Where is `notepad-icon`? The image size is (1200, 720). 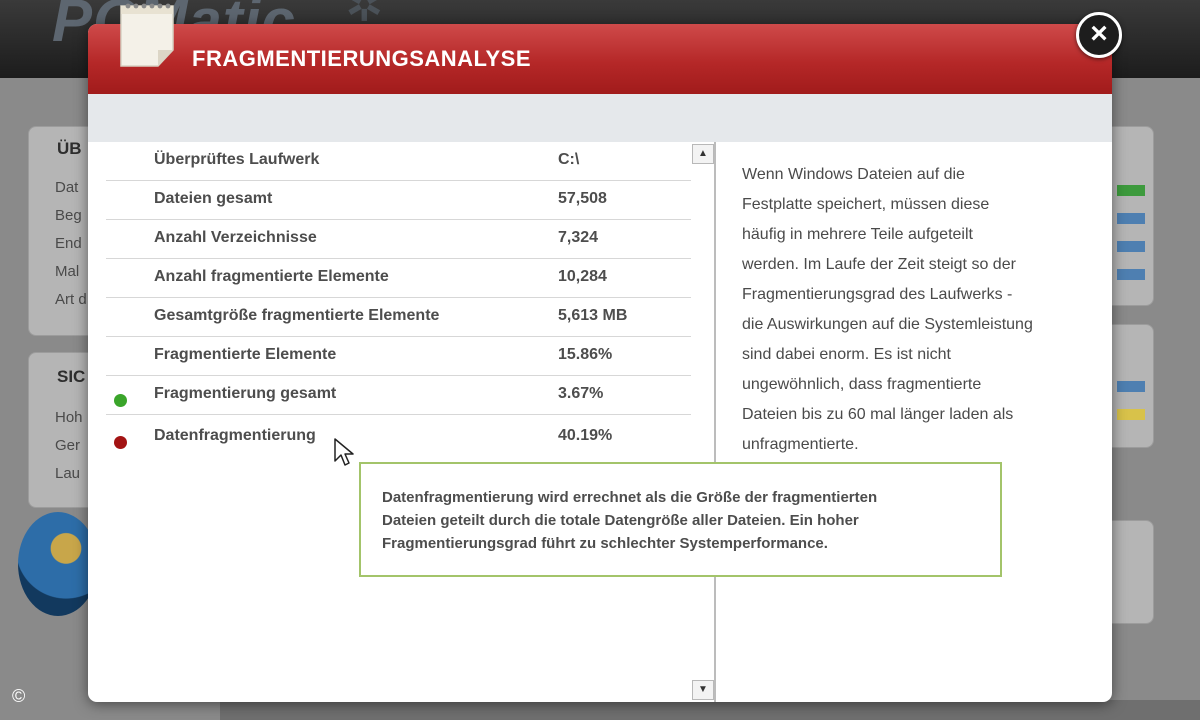 notepad-icon is located at coordinates (147, 35).